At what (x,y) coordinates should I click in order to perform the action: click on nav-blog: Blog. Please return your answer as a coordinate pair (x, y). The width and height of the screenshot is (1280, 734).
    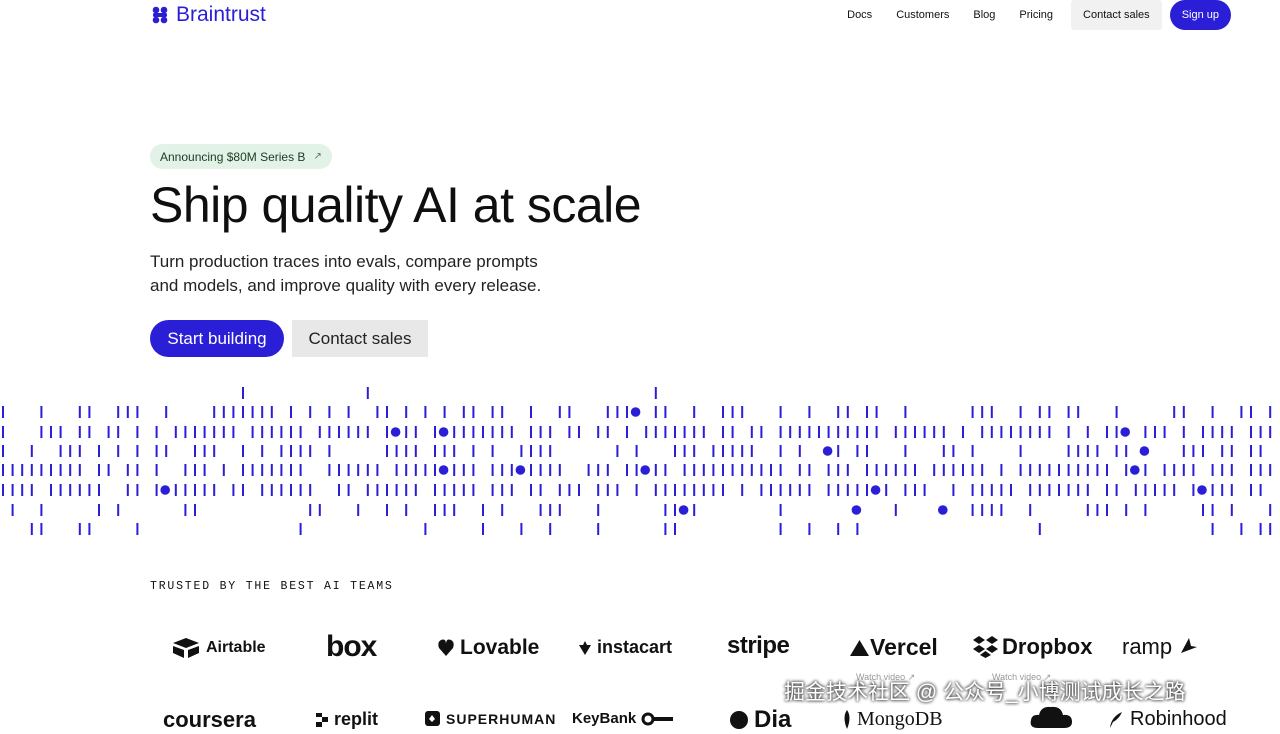
    Looking at the image, I should click on (984, 15).